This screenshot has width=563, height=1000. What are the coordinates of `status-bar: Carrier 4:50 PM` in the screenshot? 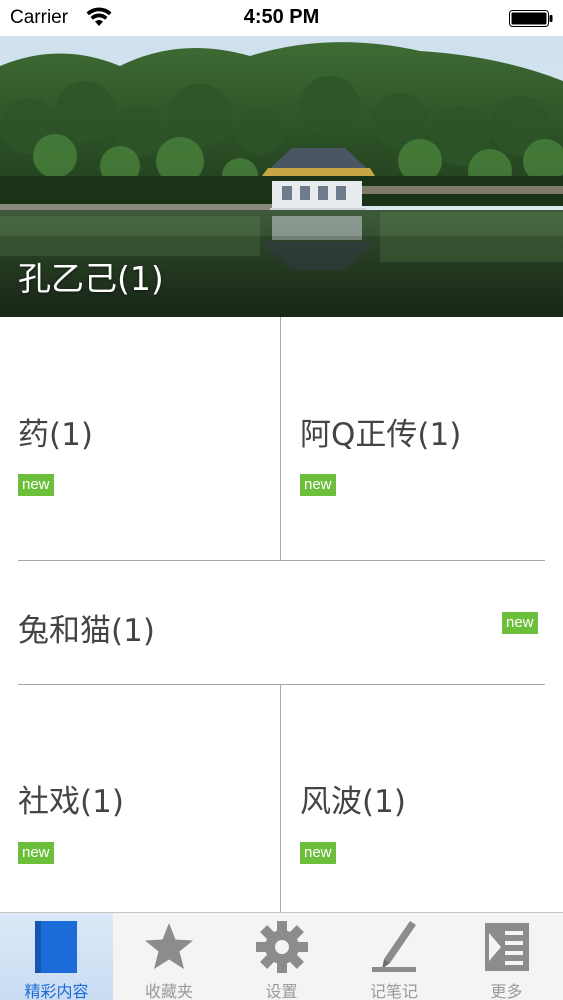 It's located at (281, 18).